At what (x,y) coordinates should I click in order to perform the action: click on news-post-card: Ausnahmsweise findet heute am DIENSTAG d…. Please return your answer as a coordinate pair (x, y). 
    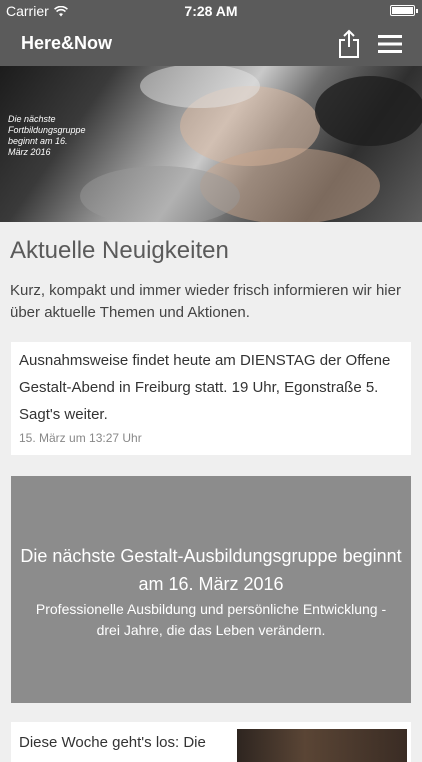
    Looking at the image, I should click on (211, 398).